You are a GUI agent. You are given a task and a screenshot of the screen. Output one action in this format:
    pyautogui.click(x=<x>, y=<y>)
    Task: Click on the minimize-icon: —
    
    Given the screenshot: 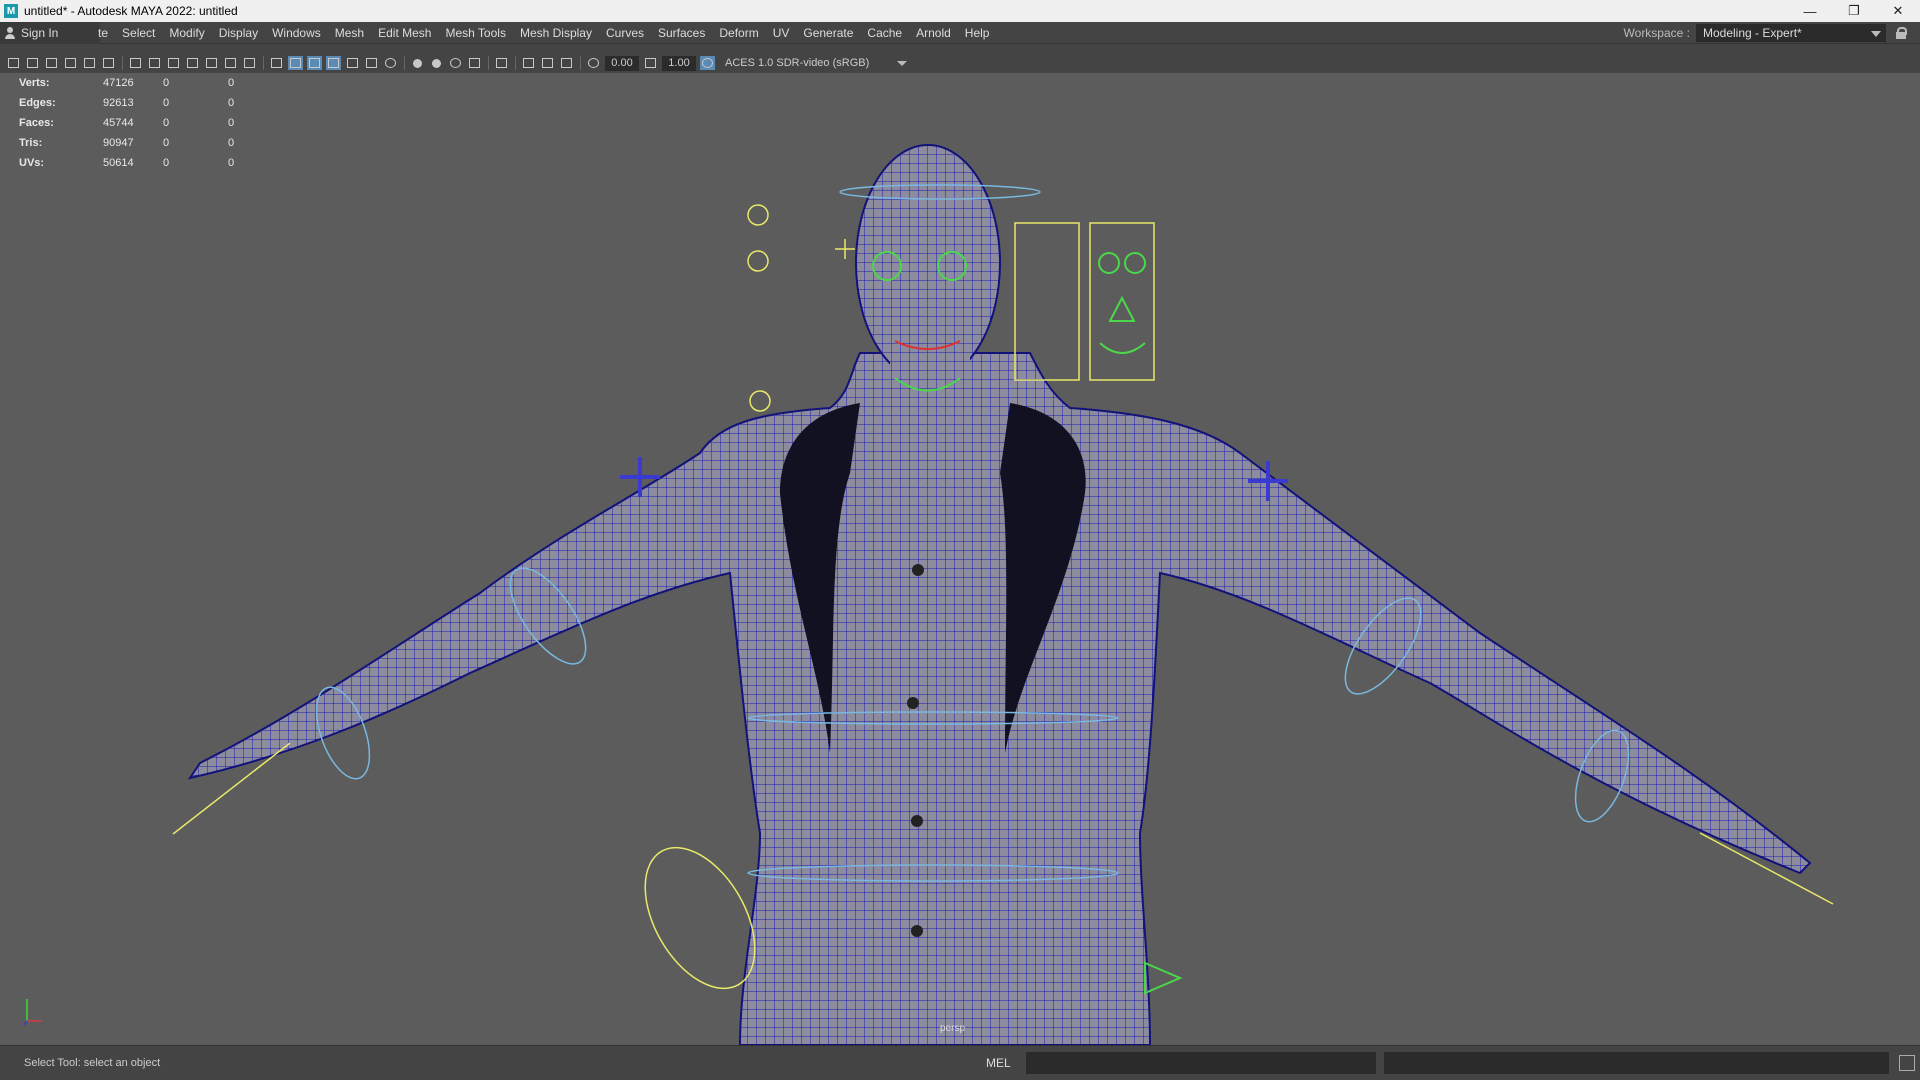 What is the action you would take?
    pyautogui.click(x=1810, y=11)
    